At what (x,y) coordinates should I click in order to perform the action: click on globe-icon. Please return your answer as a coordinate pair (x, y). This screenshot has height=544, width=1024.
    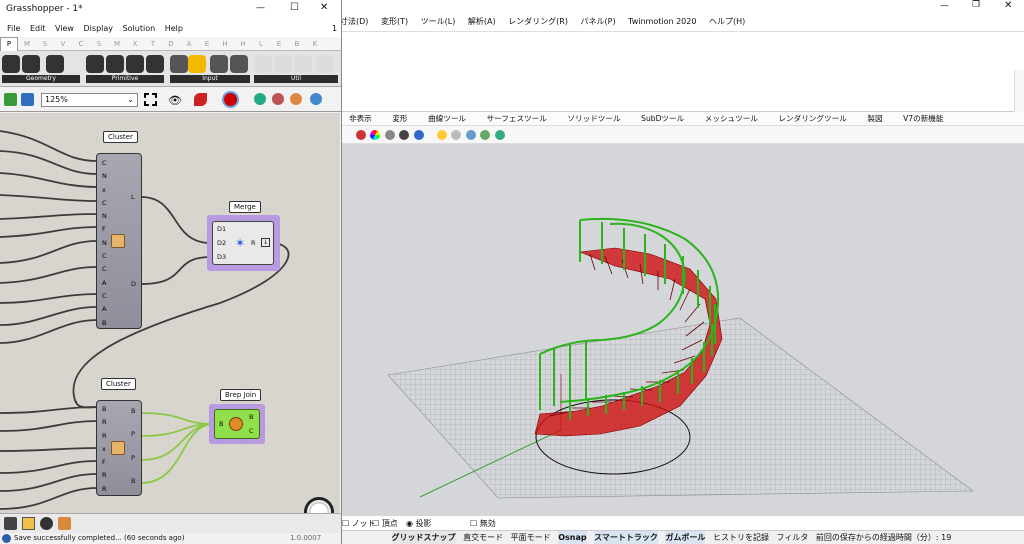
    Looking at the image, I should click on (500, 135).